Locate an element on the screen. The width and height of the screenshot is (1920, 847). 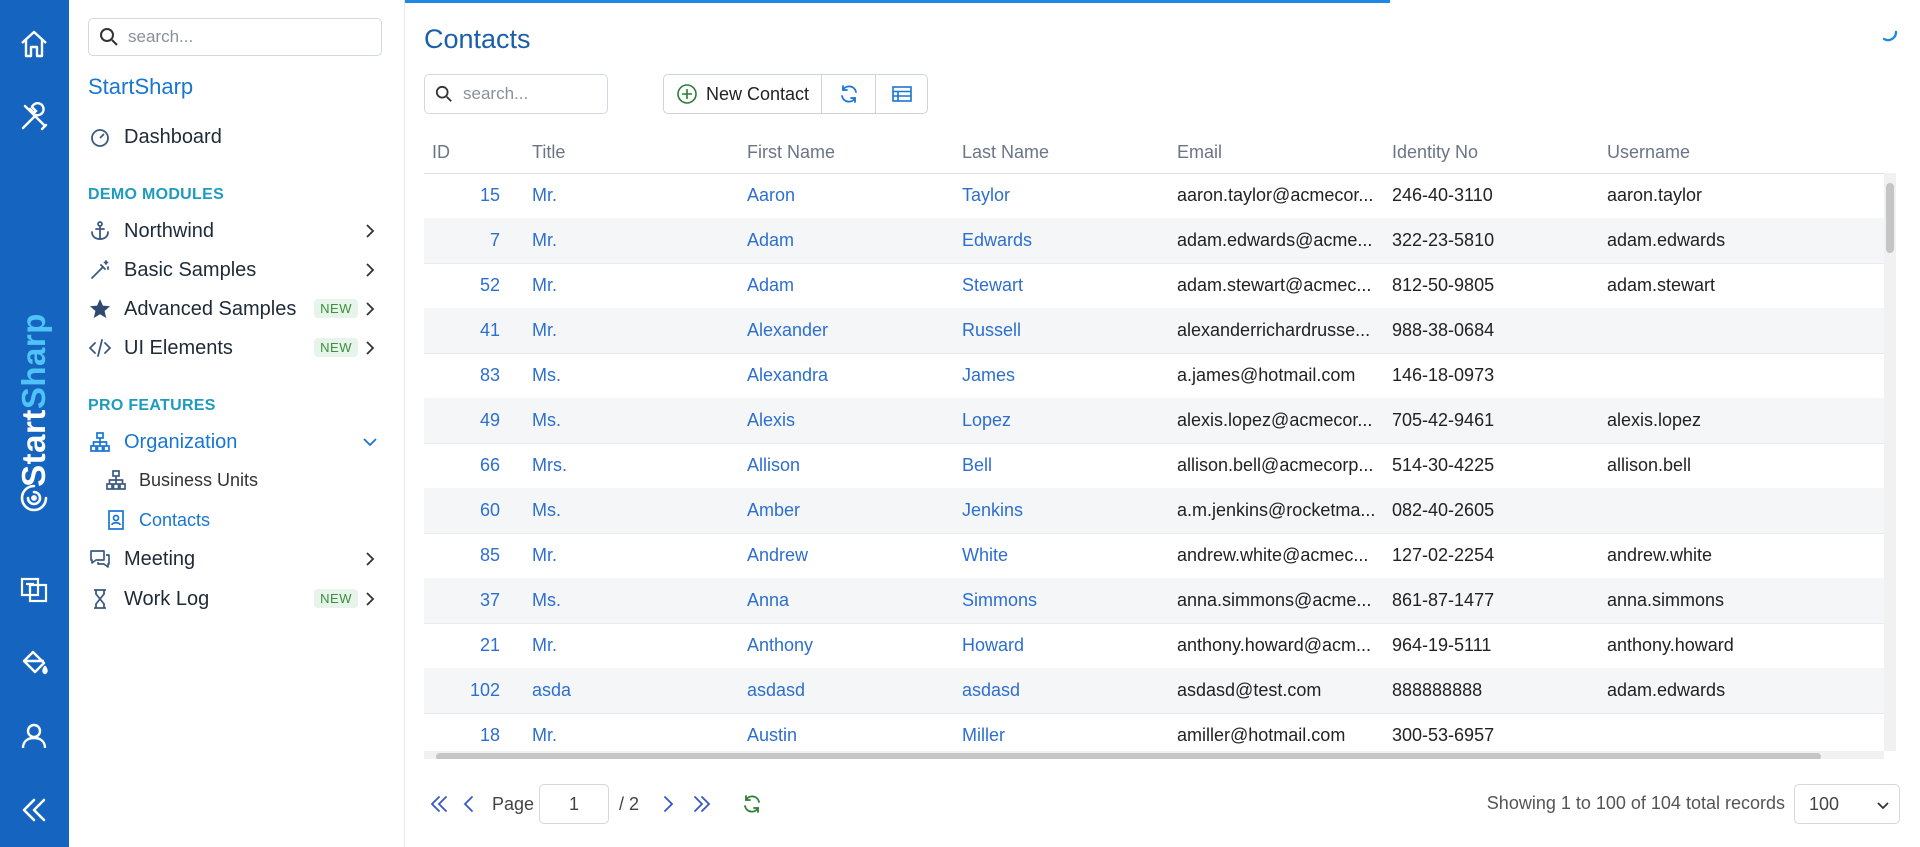
horizontal-scrollbar is located at coordinates (1154, 755).